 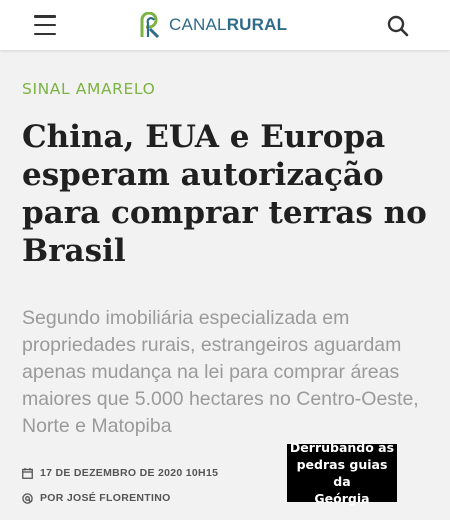 I want to click on logo-text-rural: RURAL, so click(x=257, y=24).